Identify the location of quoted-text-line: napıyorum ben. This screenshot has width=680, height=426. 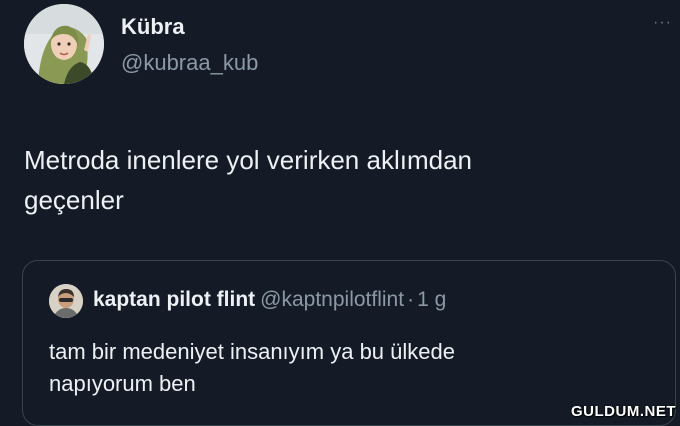
(122, 383).